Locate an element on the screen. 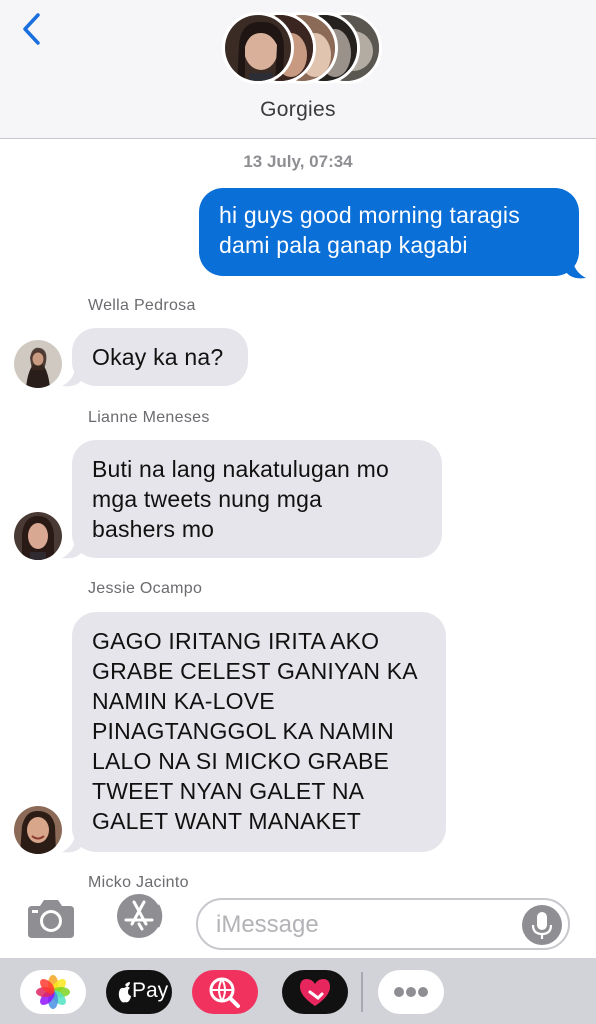 Image resolution: width=596 pixels, height=1024 pixels. message-line: Okay ka na? is located at coordinates (158, 357).